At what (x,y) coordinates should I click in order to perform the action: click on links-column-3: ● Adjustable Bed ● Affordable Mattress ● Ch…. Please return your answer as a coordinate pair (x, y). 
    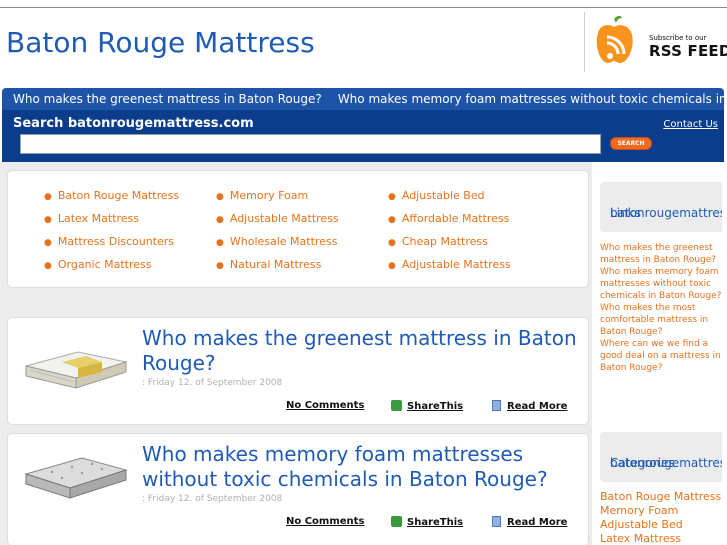
    Looking at the image, I should click on (449, 231).